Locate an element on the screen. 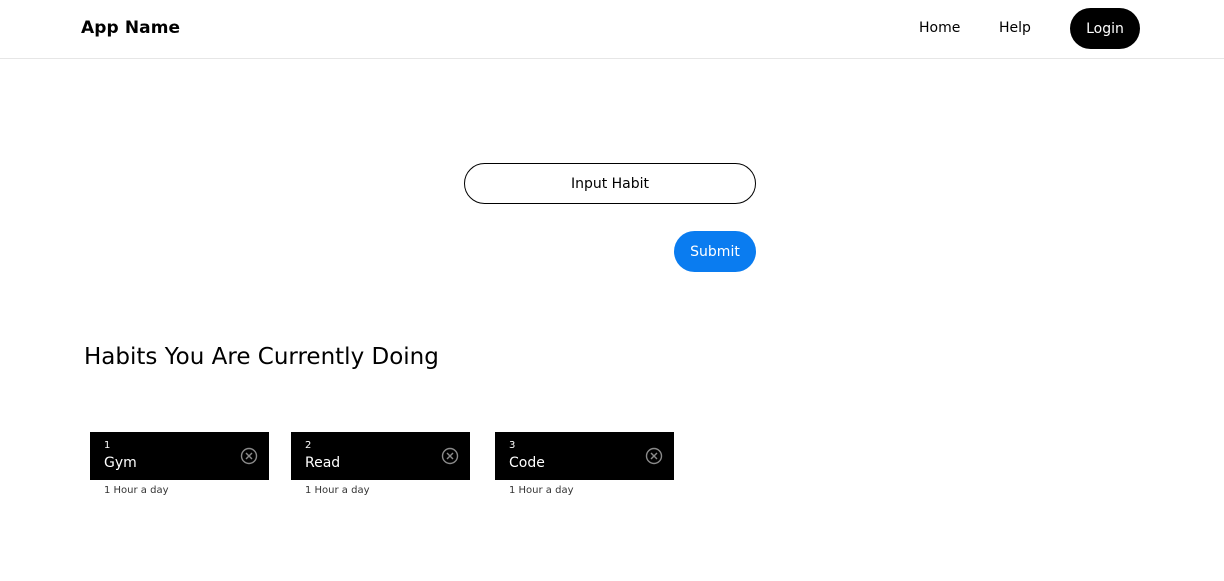  habit-number: 3 is located at coordinates (512, 445).